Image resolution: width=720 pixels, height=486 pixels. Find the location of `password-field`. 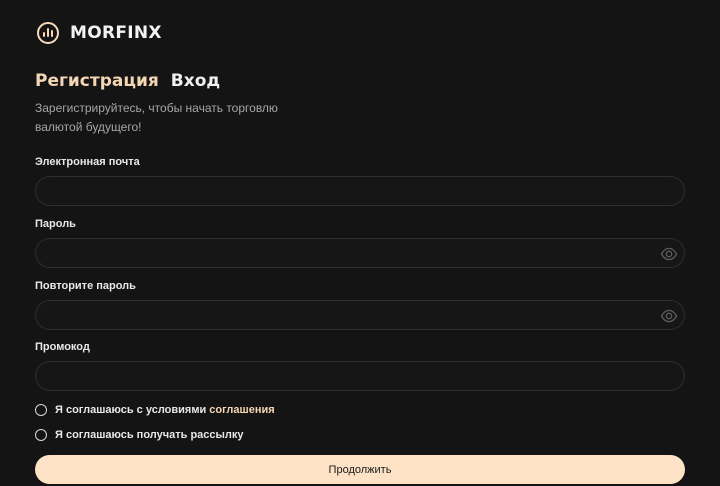

password-field is located at coordinates (360, 253).